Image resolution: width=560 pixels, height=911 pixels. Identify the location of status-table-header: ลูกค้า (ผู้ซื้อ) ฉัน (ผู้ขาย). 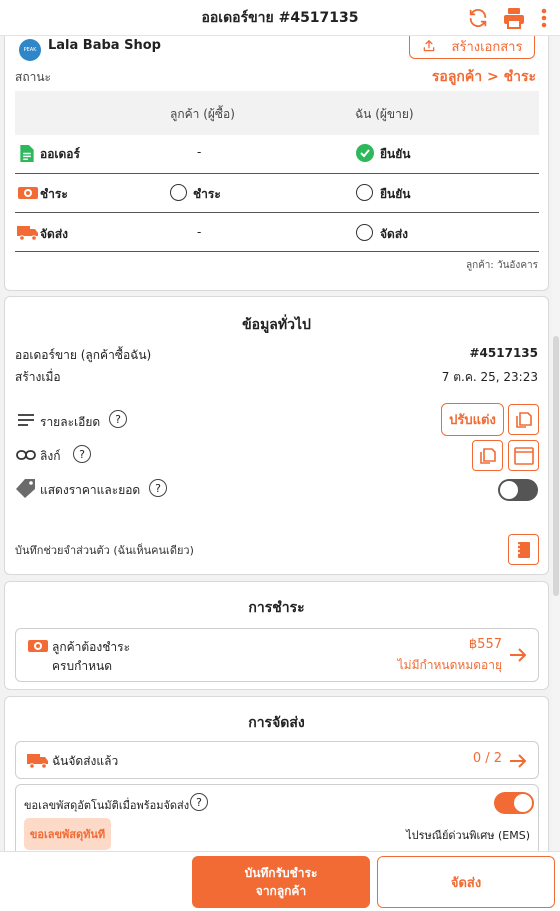
(277, 113).